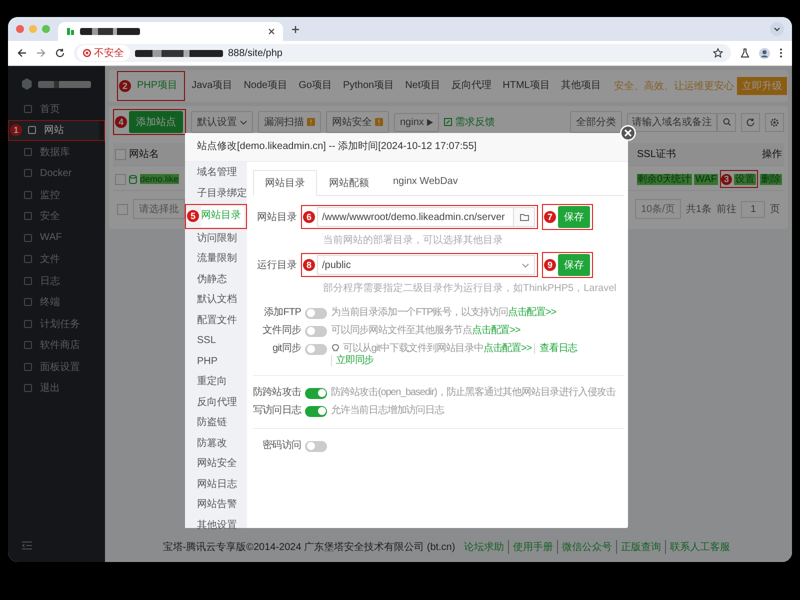 The image size is (800, 600). What do you see at coordinates (216, 362) in the screenshot?
I see `dialog-nav-item: PHP` at bounding box center [216, 362].